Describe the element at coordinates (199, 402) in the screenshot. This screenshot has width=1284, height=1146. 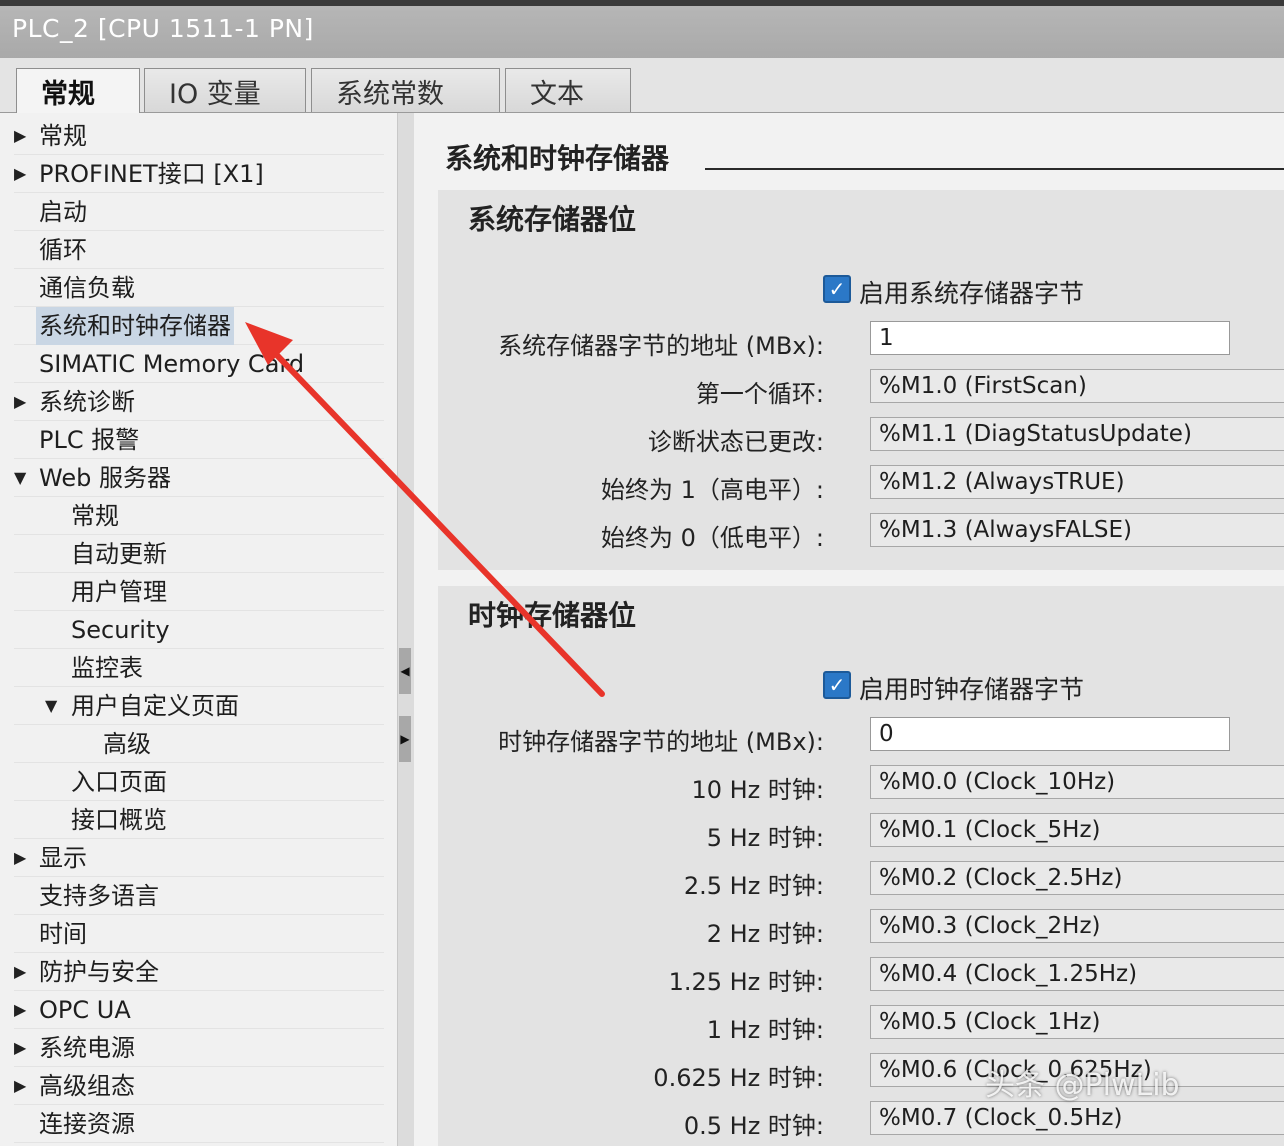
I see `tree-item-system-diagnostics: ▶ 系统诊断` at that location.